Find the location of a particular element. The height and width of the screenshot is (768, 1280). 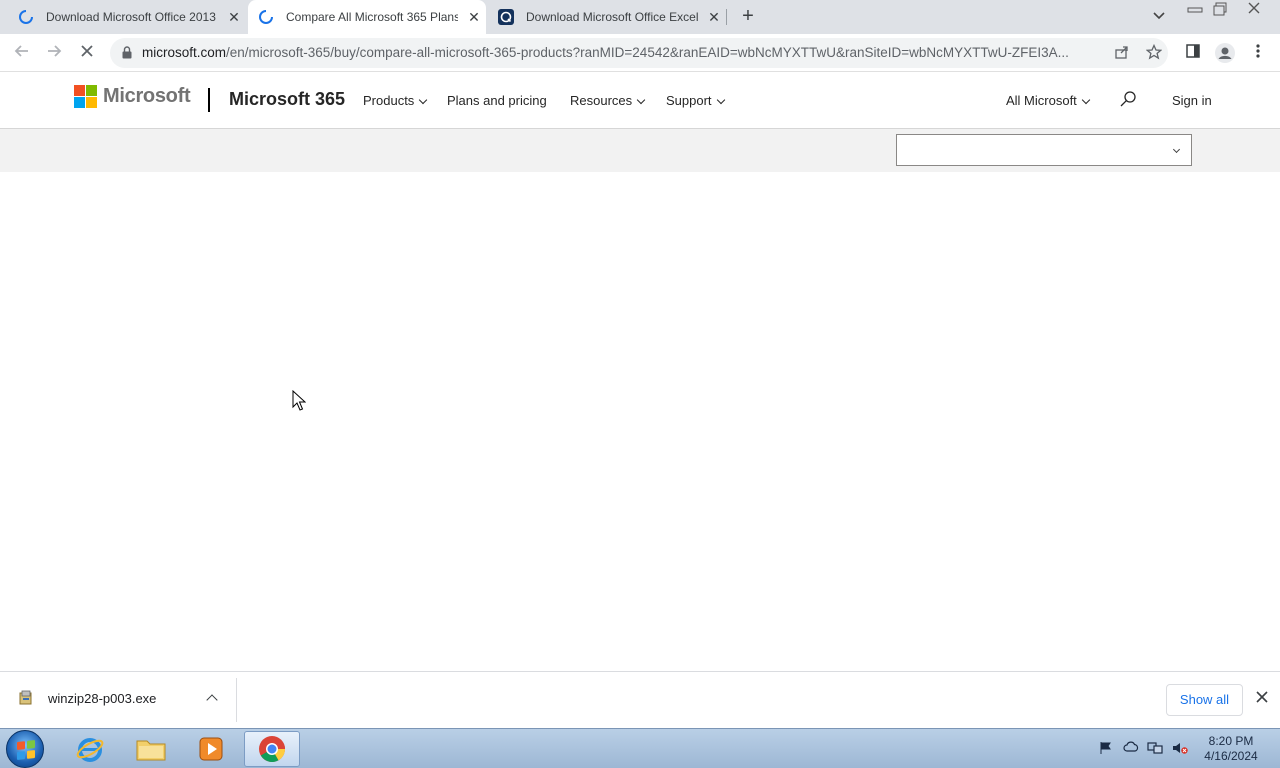

tab-title: Download Microsoft Office 2013 is located at coordinates (131, 17).